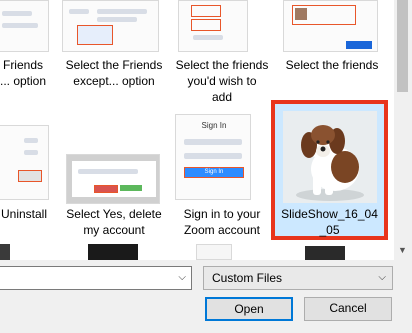 The width and height of the screenshot is (412, 333). What do you see at coordinates (249, 309) in the screenshot?
I see `open-button: Open` at bounding box center [249, 309].